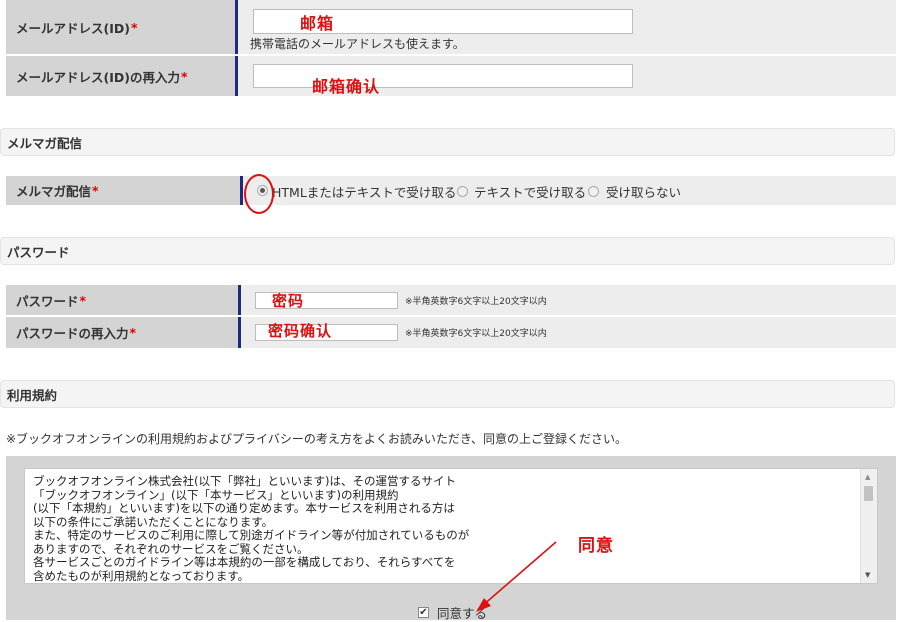 Image resolution: width=900 pixels, height=622 pixels. I want to click on terms-line: (以下「本規約」といいます)を以下の通り定めます。本サービスを利用される方は, so click(244, 508).